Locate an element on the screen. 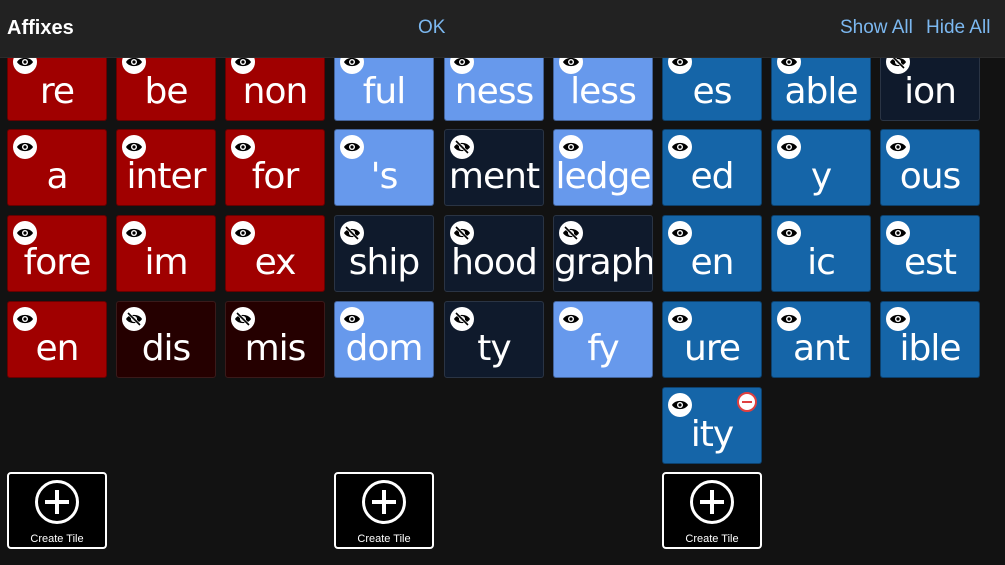  tile-label: less is located at coordinates (603, 91).